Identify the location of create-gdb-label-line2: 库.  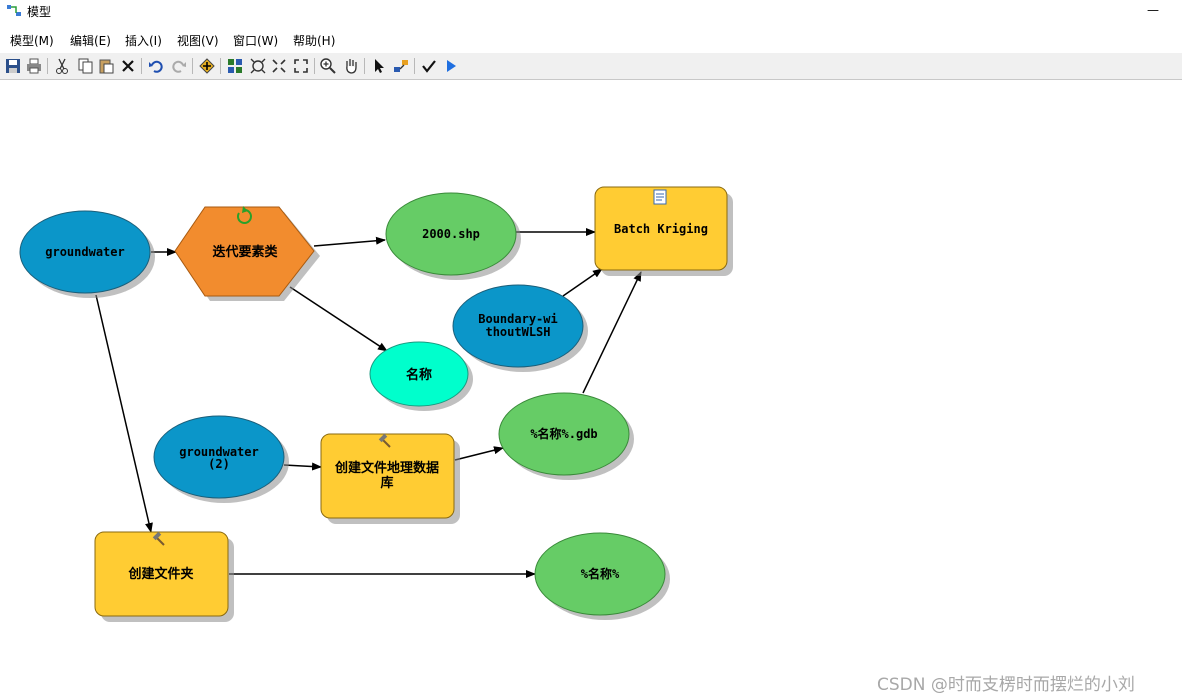
(386, 483).